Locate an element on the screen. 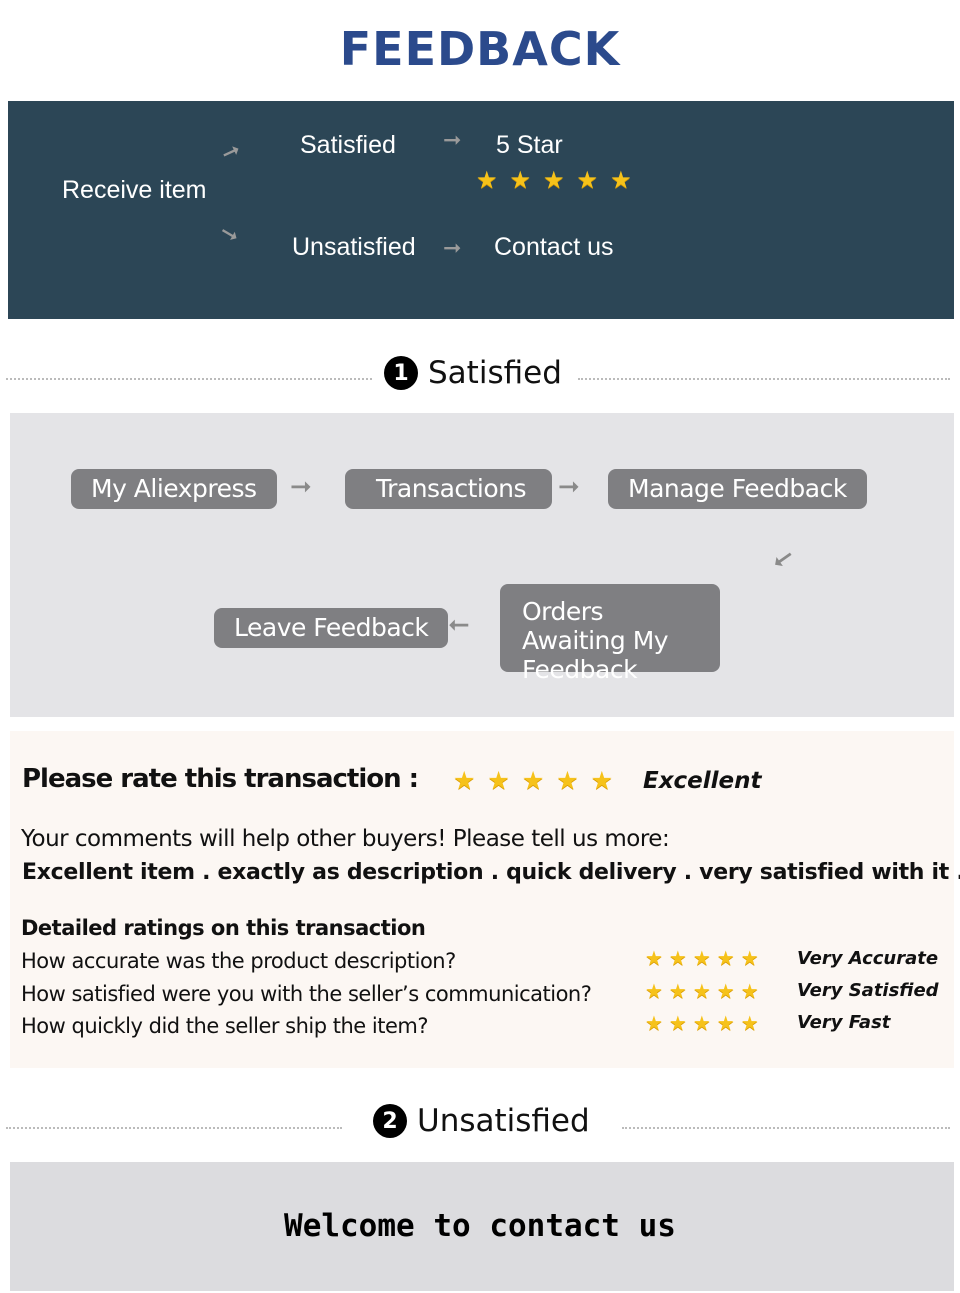 This screenshot has height=1293, width=960. section-title: Unsatisfied is located at coordinates (503, 1121).